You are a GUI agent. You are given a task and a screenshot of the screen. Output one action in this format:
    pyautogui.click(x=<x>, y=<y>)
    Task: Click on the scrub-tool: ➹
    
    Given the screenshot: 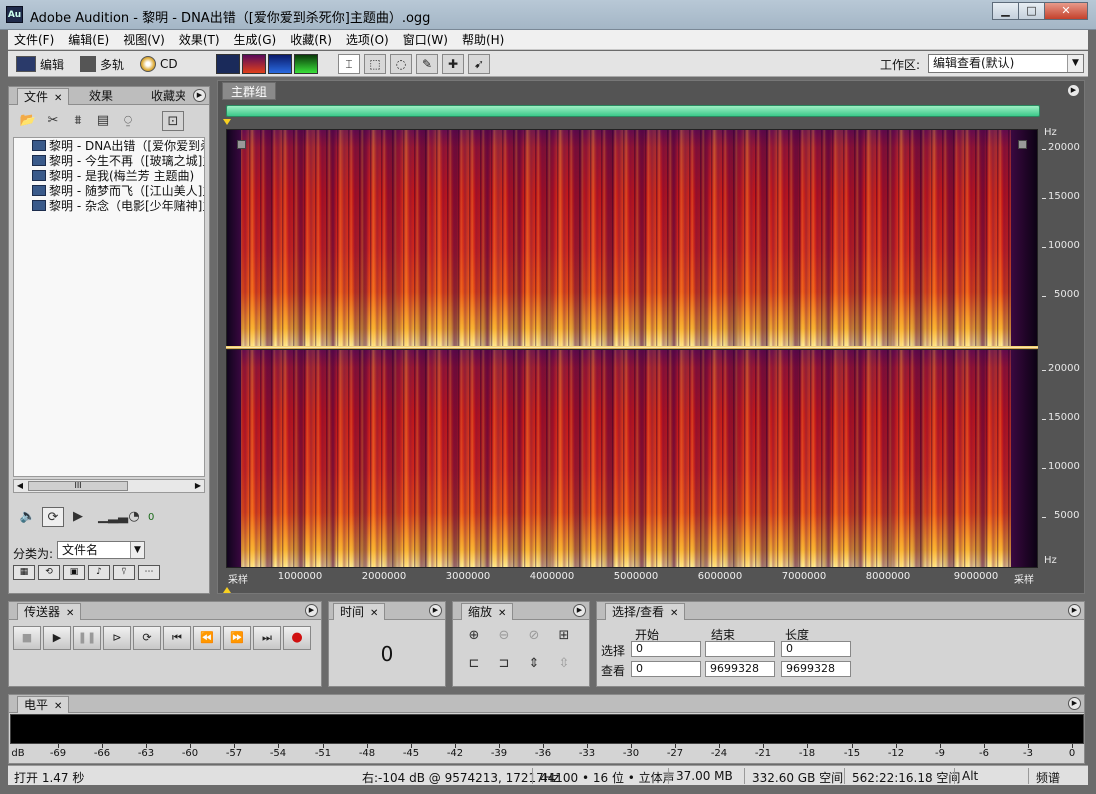 What is the action you would take?
    pyautogui.click(x=479, y=64)
    